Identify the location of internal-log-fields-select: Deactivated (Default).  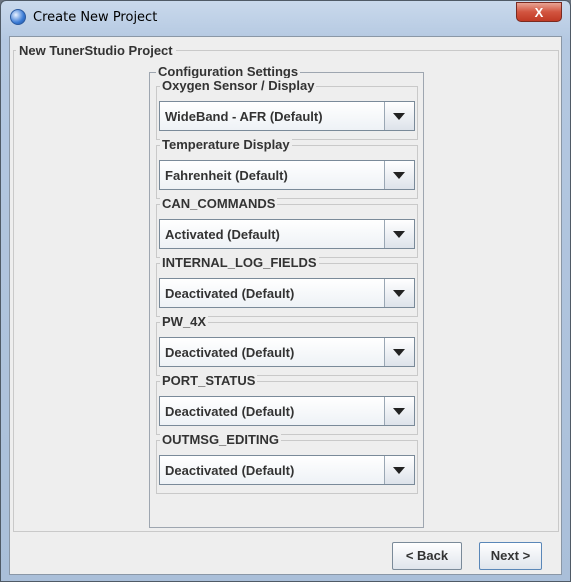
(287, 293).